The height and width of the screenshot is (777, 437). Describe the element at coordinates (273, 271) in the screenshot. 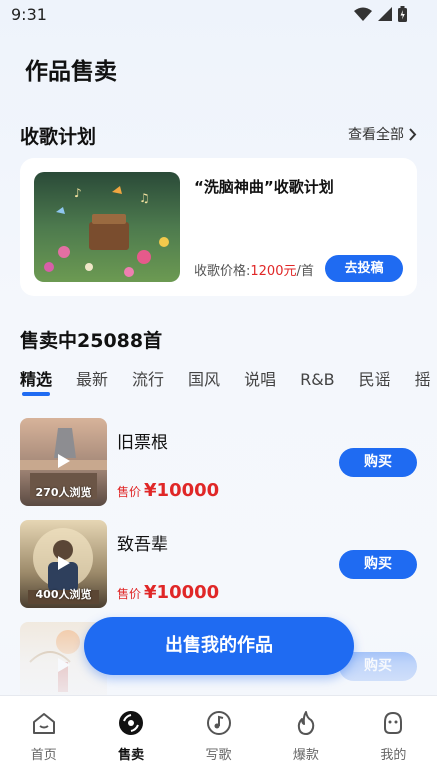

I see `plan-price-value: 1200元` at that location.